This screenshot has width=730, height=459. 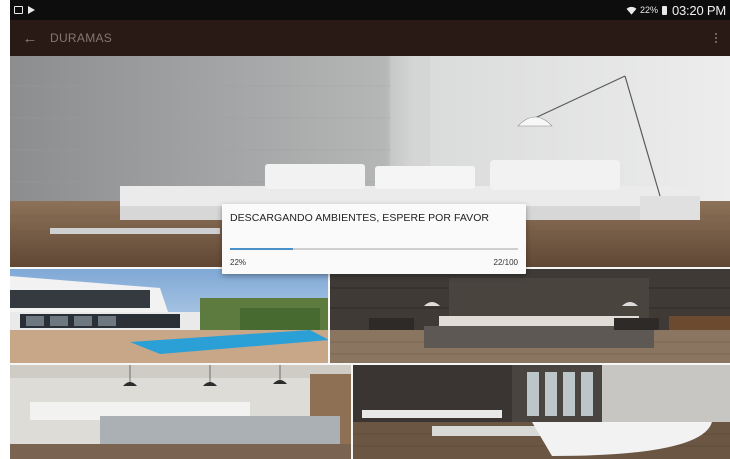 I want to click on progress-percent: 22%, so click(x=238, y=262).